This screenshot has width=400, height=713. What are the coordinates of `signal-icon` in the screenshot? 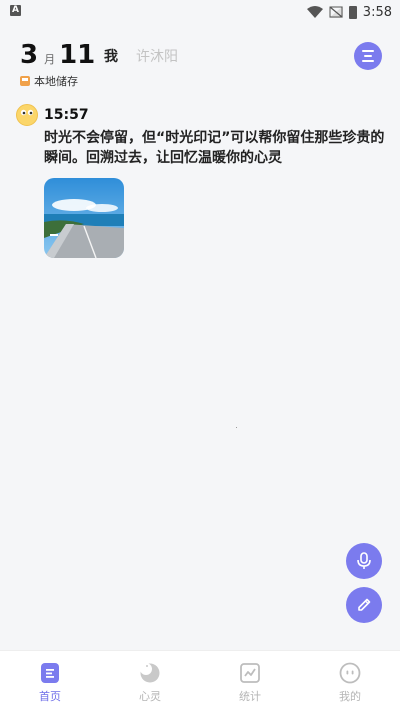 It's located at (335, 12).